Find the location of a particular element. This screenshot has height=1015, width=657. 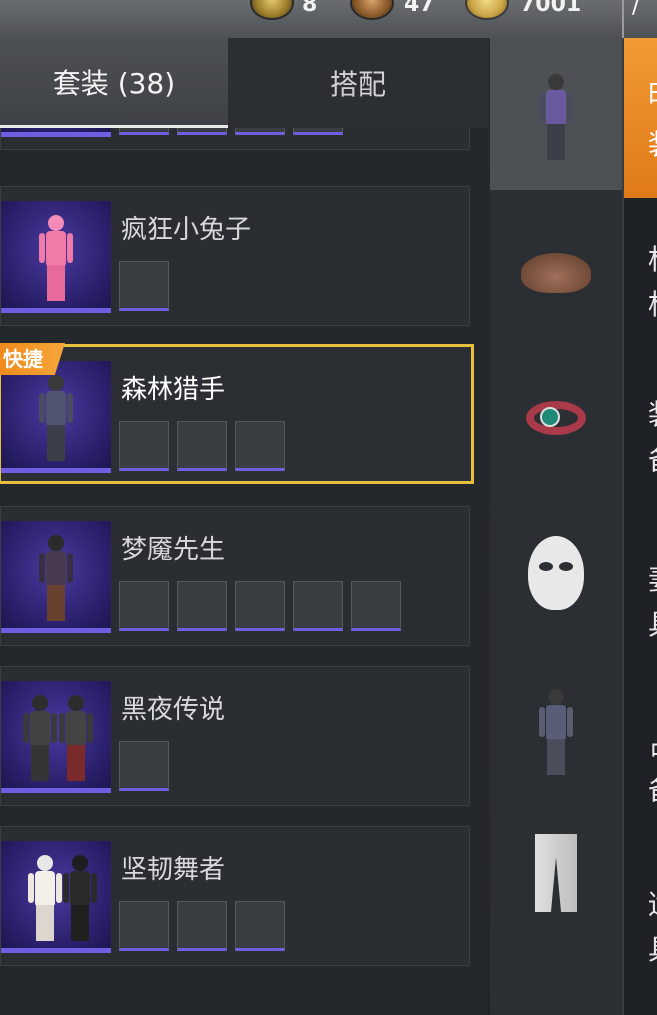

suit-card: 梦魇先生 is located at coordinates (235, 576).